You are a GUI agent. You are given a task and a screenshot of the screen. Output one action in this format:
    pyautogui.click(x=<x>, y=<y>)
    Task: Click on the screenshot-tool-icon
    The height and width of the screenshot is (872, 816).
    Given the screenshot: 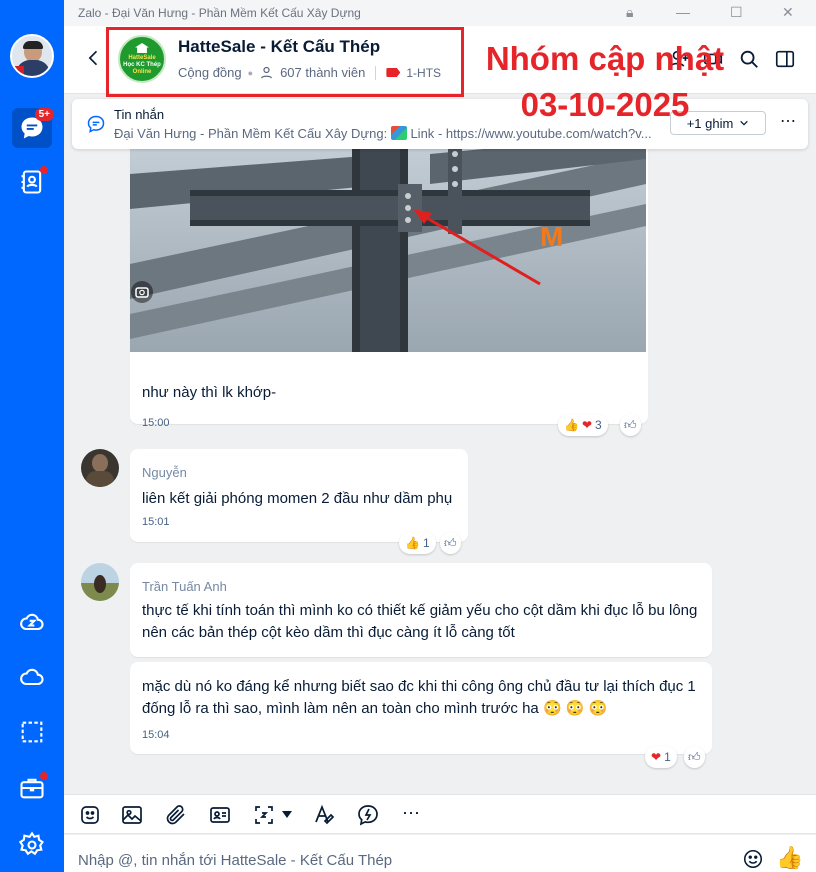 What is the action you would take?
    pyautogui.click(x=264, y=815)
    